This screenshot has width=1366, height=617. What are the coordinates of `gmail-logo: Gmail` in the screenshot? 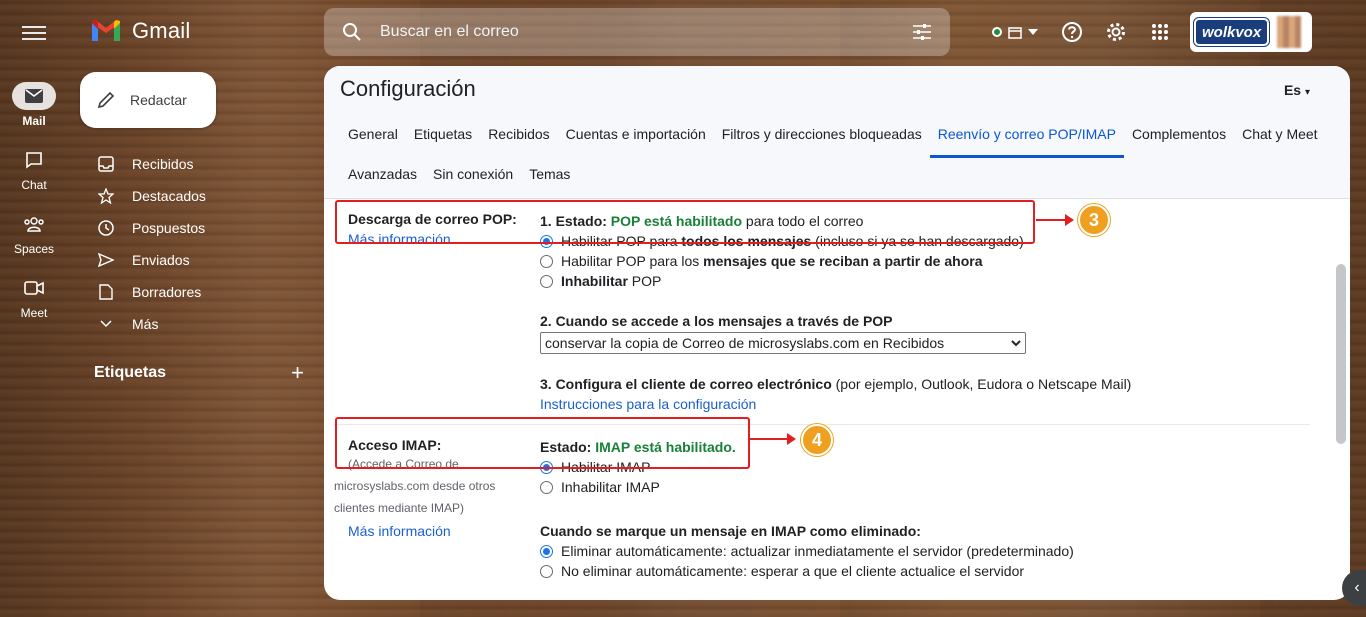 It's located at (140, 31).